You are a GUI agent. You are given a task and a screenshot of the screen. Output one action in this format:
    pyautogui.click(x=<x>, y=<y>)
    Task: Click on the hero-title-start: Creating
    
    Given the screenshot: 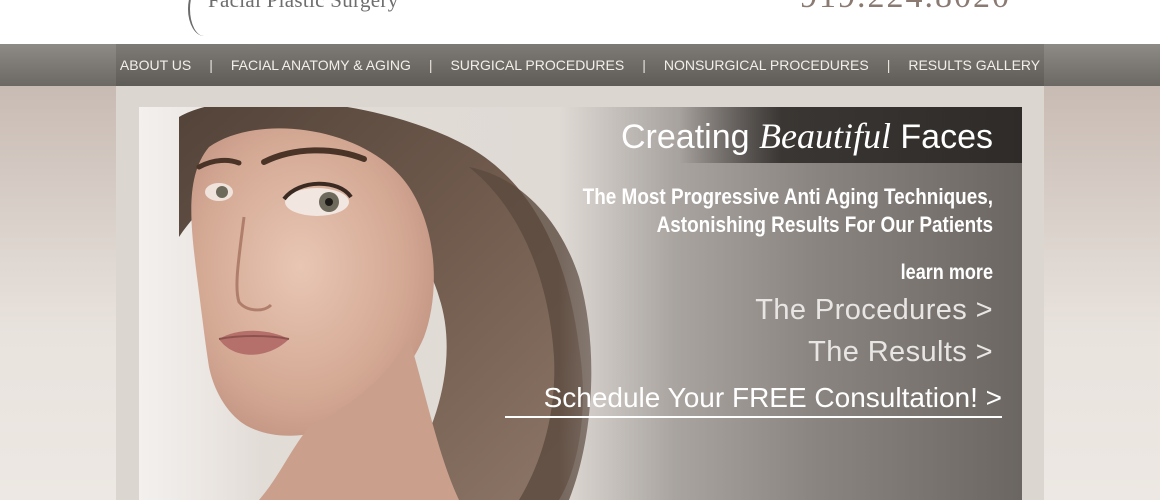 What is the action you would take?
    pyautogui.click(x=690, y=137)
    